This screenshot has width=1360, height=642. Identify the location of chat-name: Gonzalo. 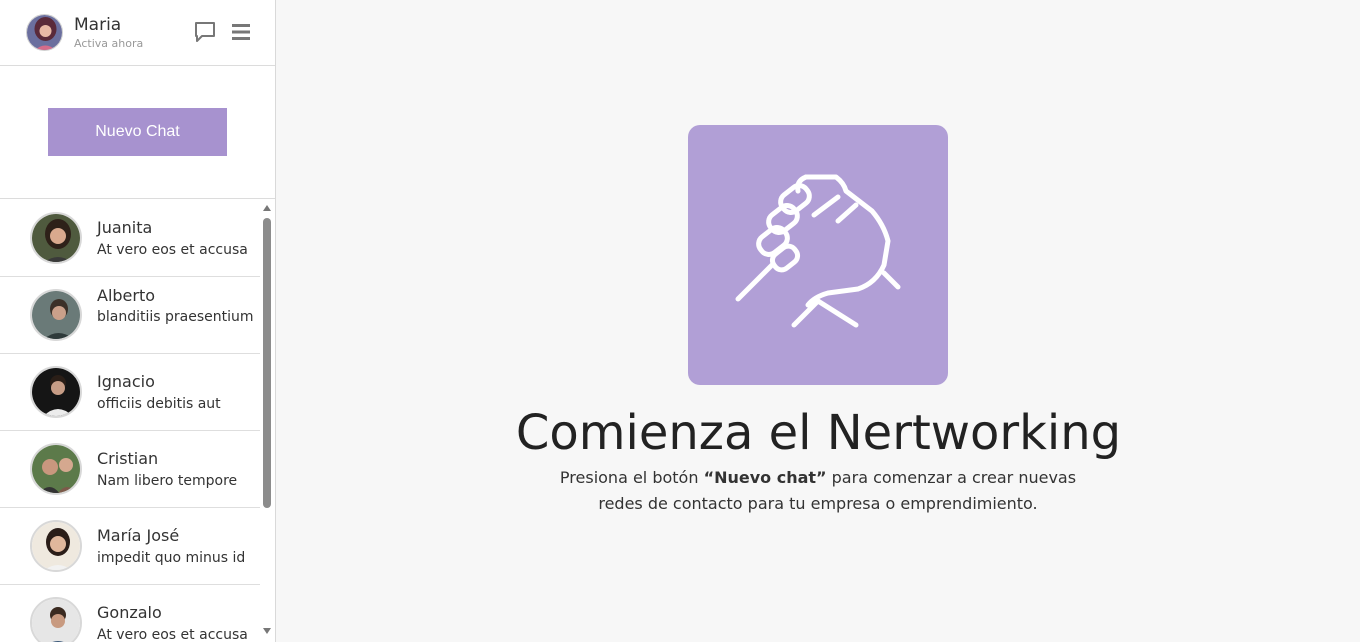
(129, 612).